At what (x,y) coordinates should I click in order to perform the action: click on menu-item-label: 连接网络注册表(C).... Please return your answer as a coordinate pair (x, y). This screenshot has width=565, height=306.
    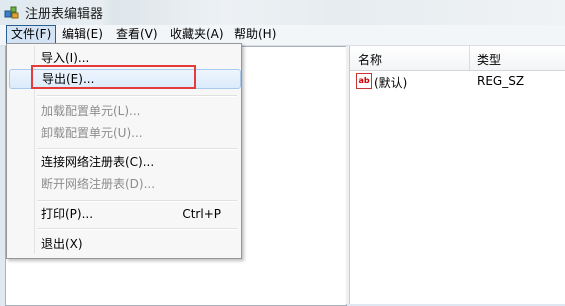
    Looking at the image, I should click on (98, 162).